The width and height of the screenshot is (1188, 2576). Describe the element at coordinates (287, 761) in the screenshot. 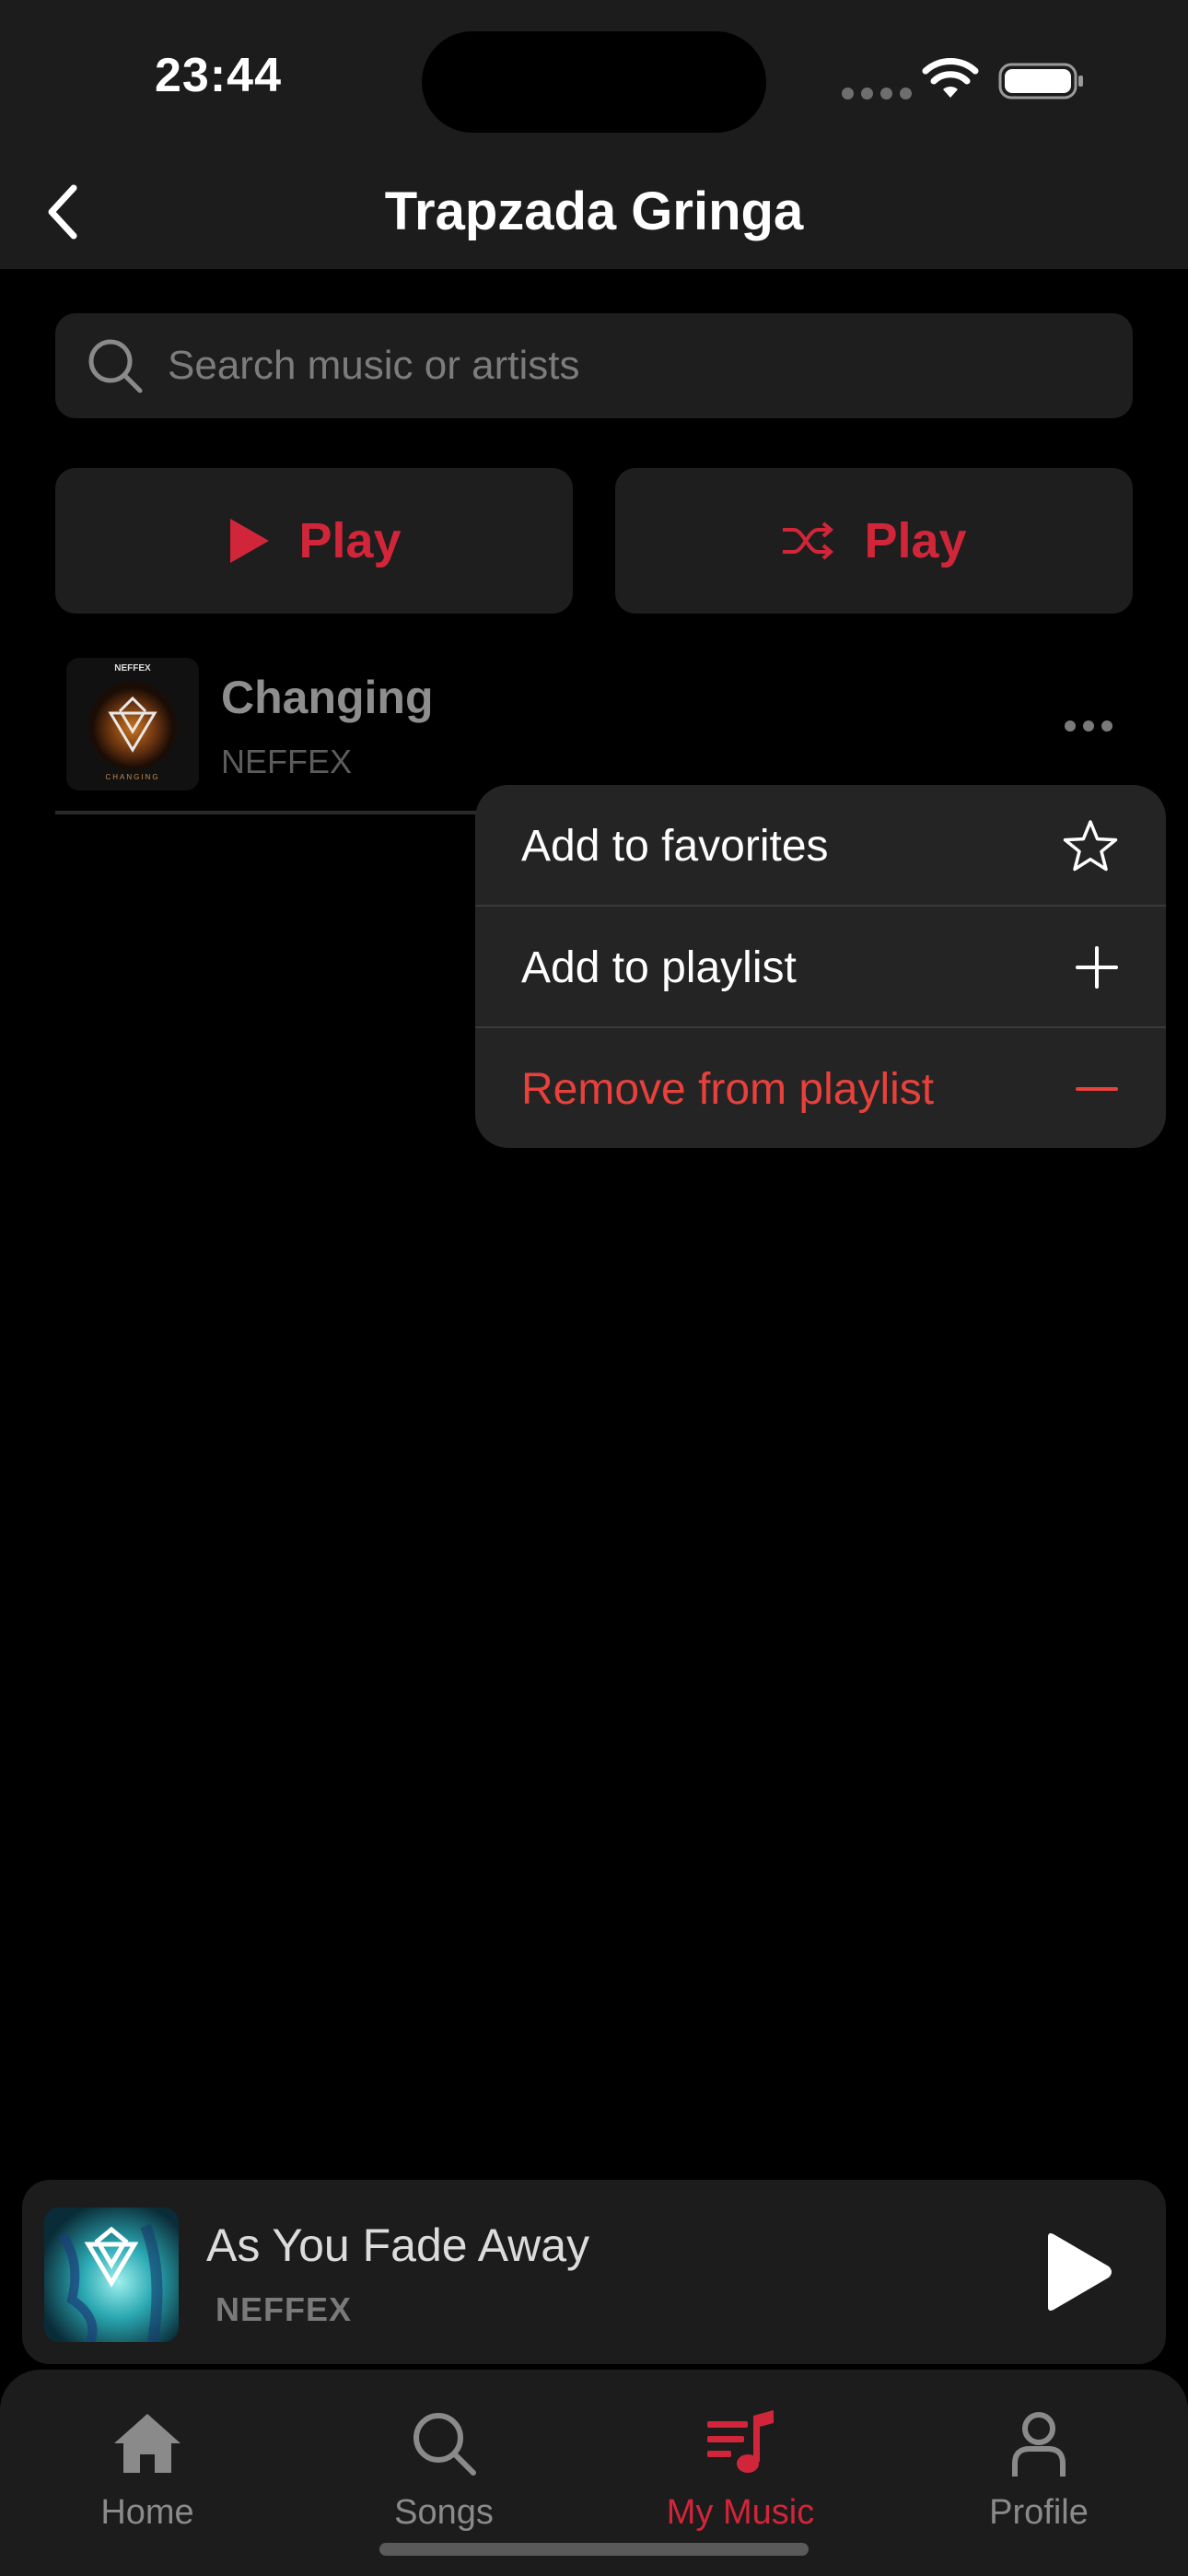

I see `song-artist: NEFFEX` at that location.